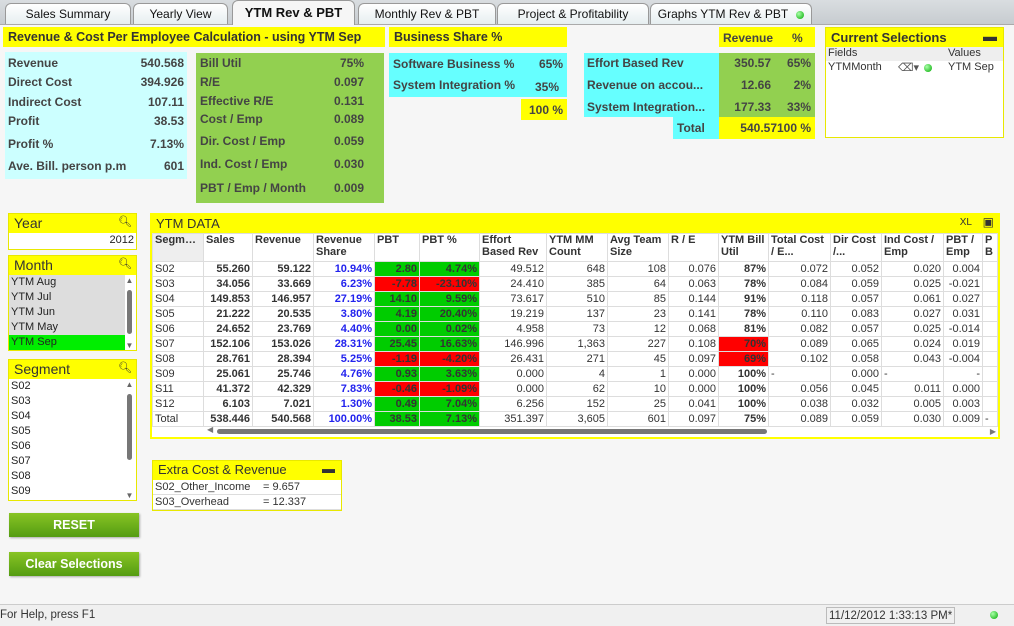  I want to click on column-header: PBT %, so click(449, 247).